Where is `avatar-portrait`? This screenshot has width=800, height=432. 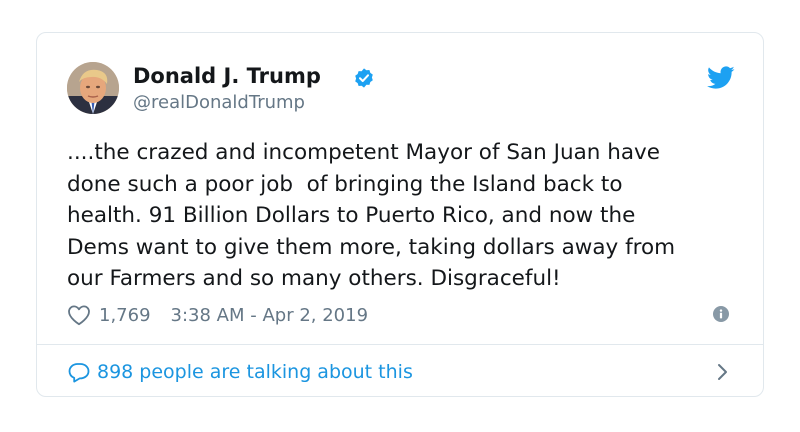
avatar-portrait is located at coordinates (93, 88).